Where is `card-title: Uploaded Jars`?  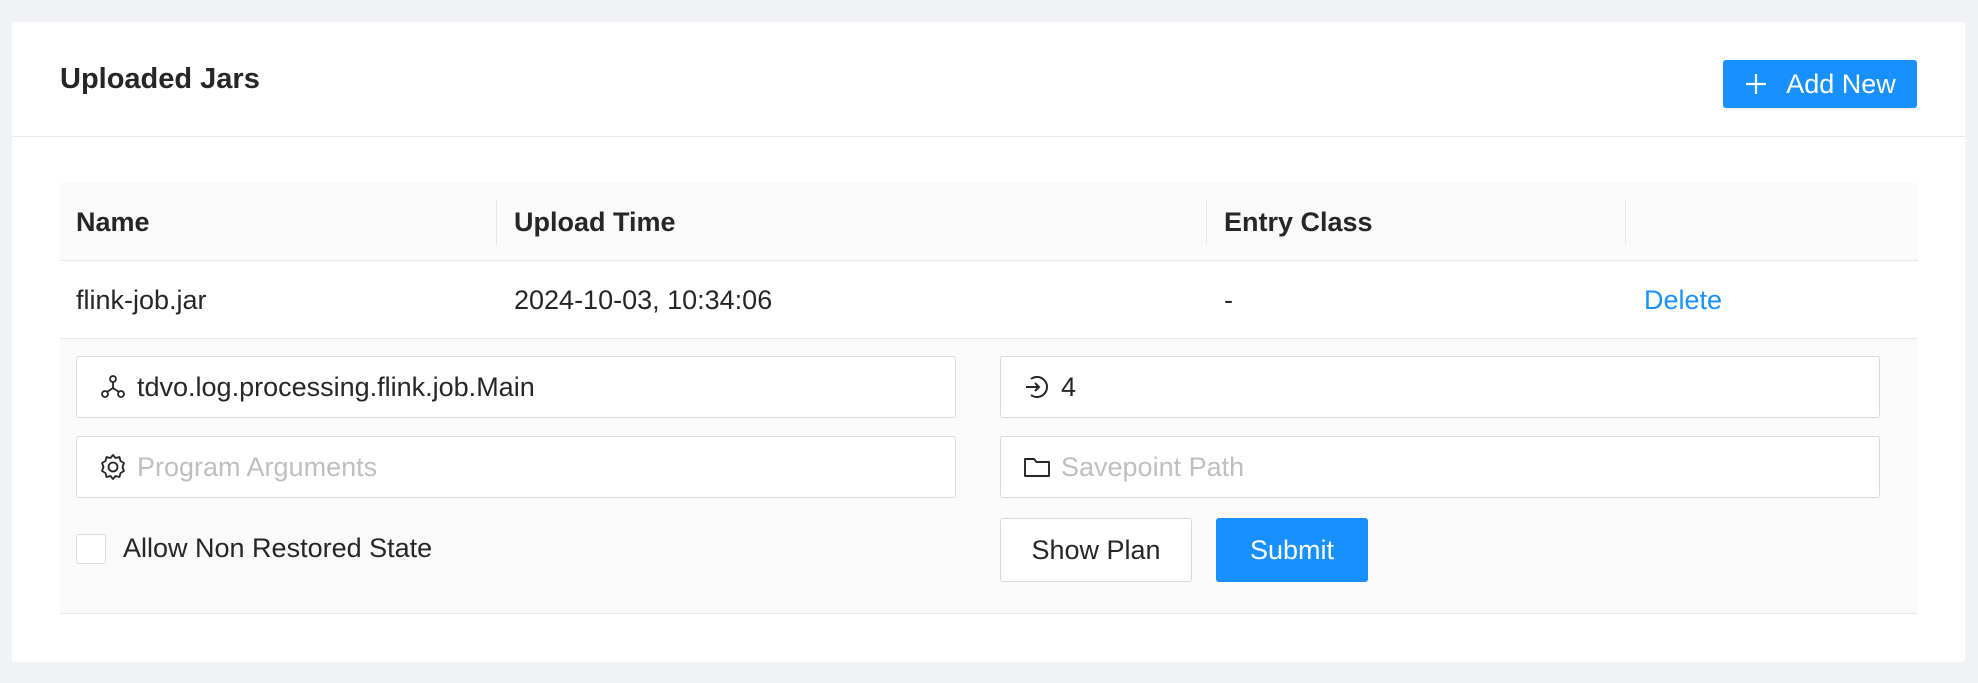 card-title: Uploaded Jars is located at coordinates (160, 79).